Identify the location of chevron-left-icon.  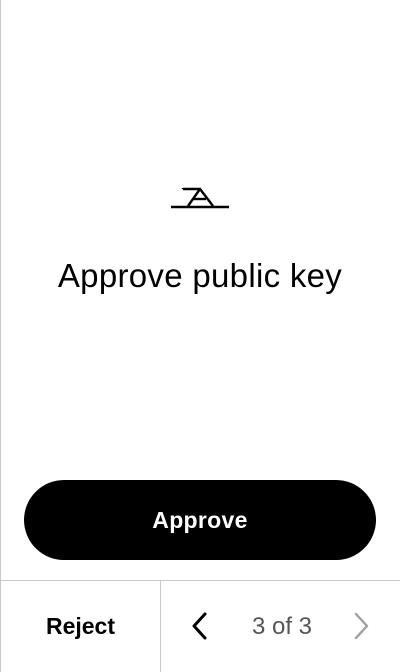
(199, 626).